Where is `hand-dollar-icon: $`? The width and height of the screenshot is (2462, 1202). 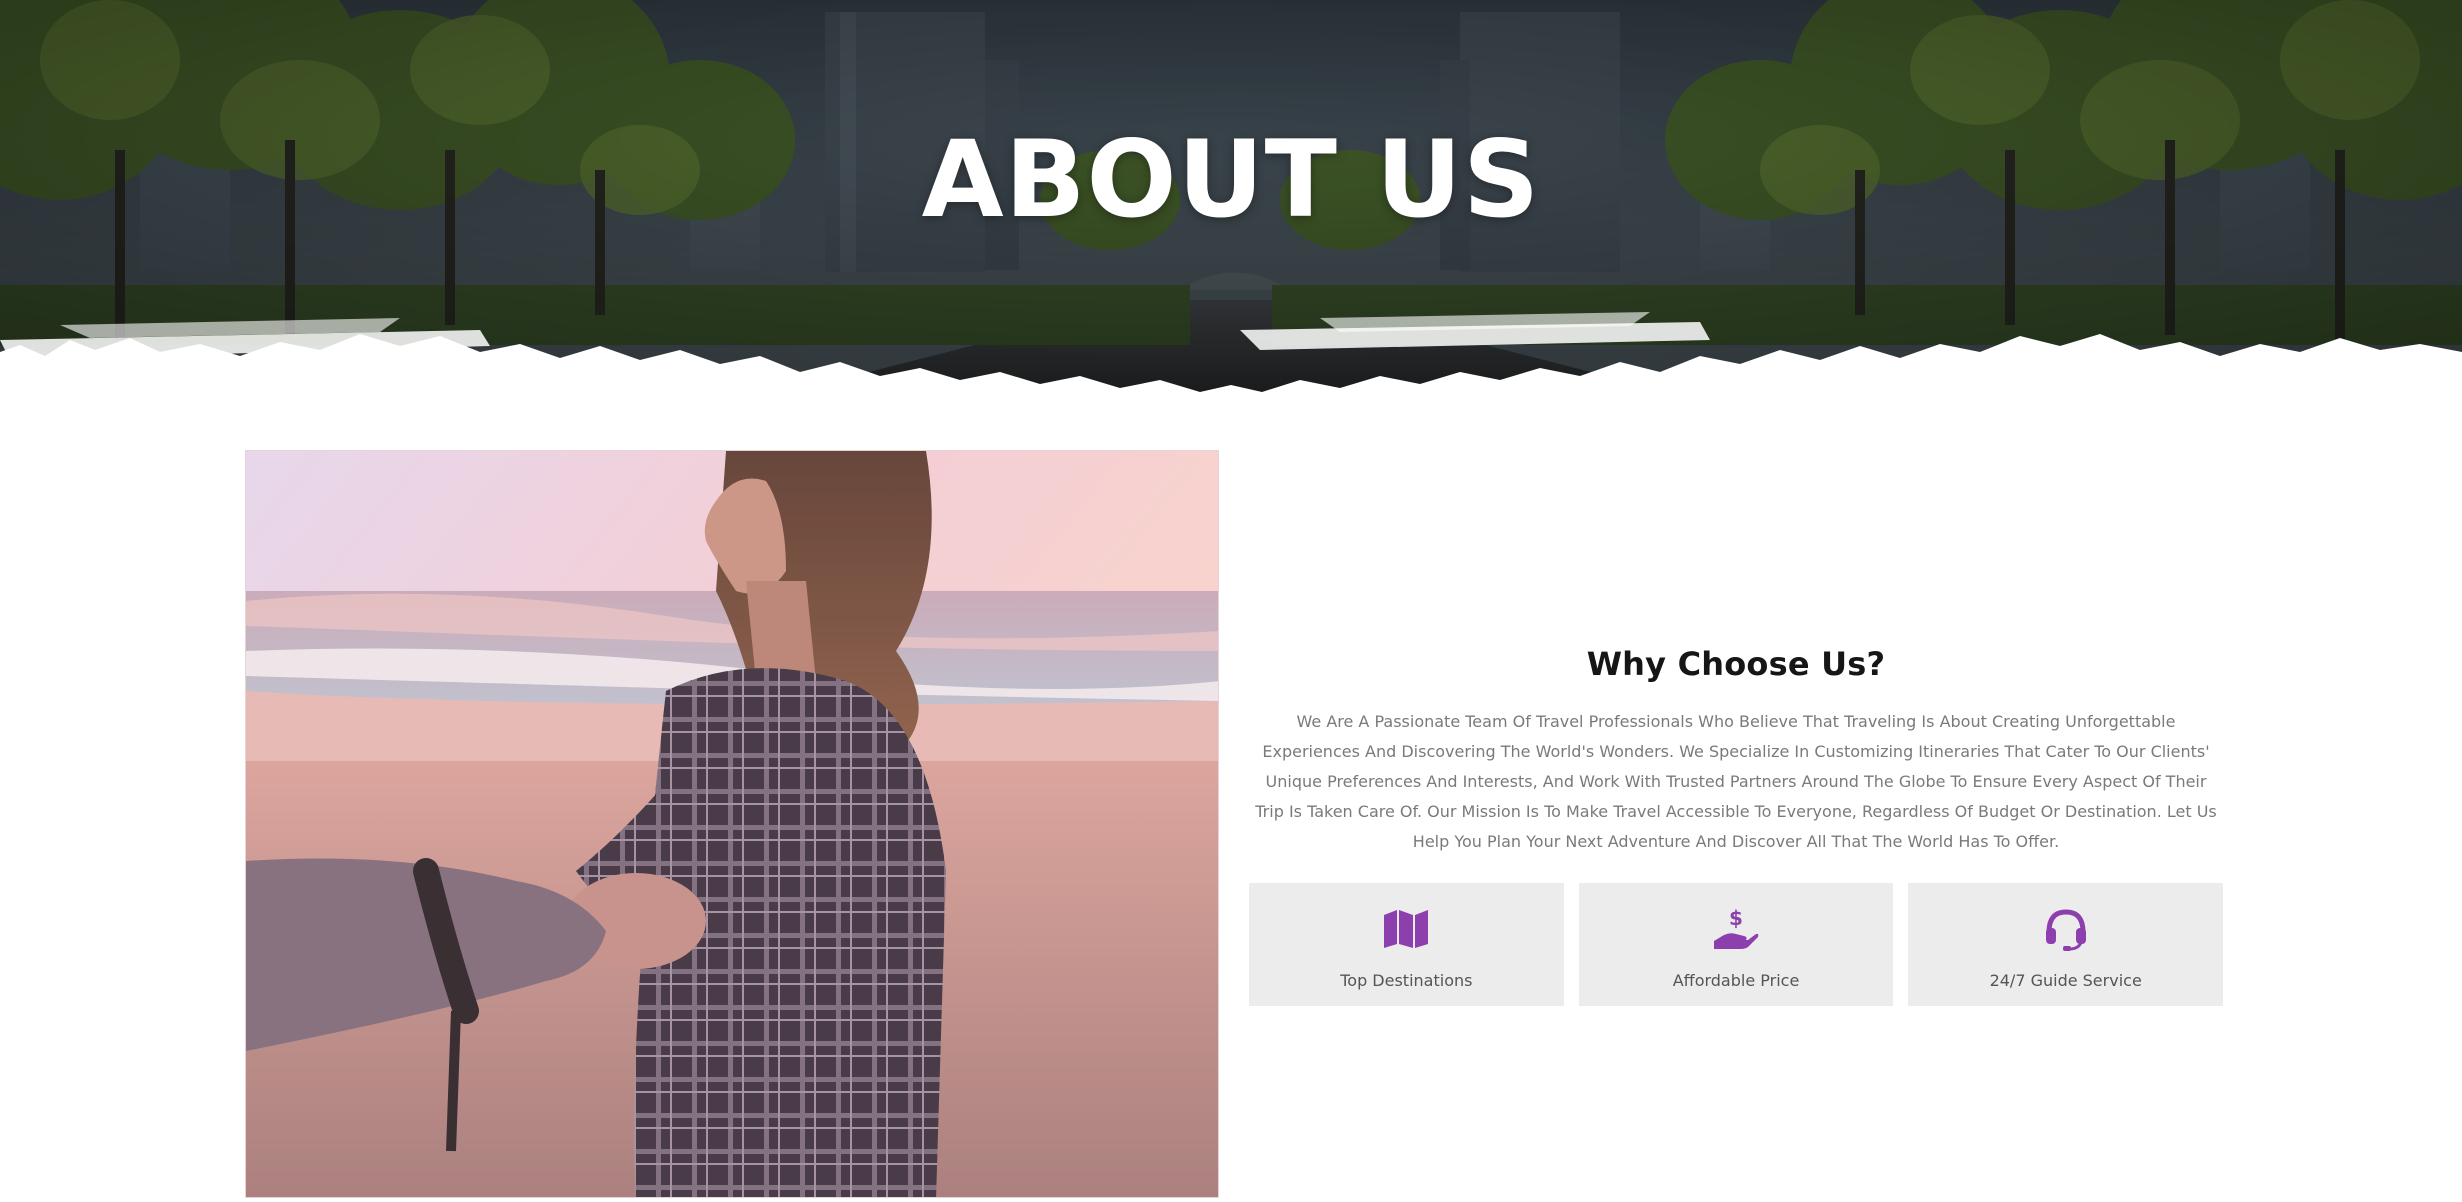
hand-dollar-icon: $ is located at coordinates (1736, 929).